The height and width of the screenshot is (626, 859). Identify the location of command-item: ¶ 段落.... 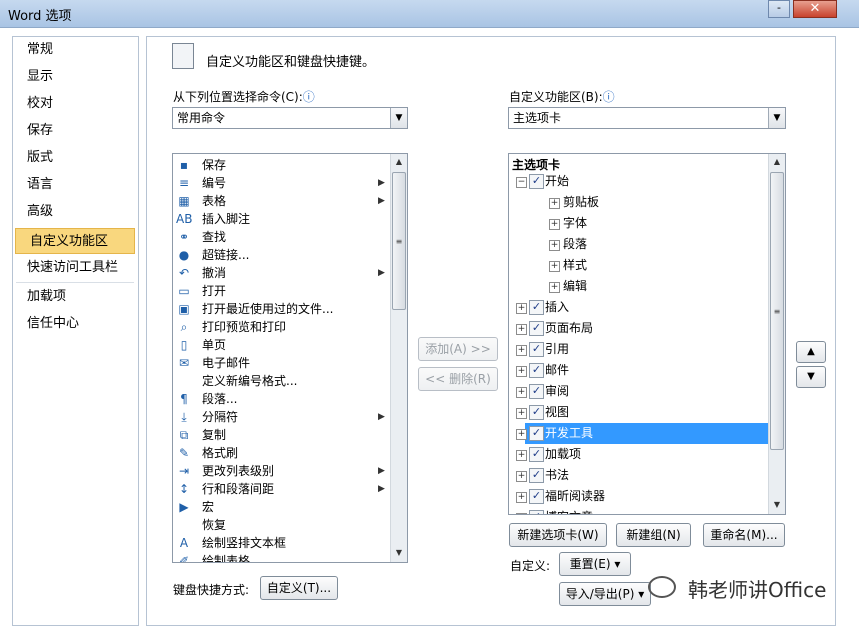
(282, 399).